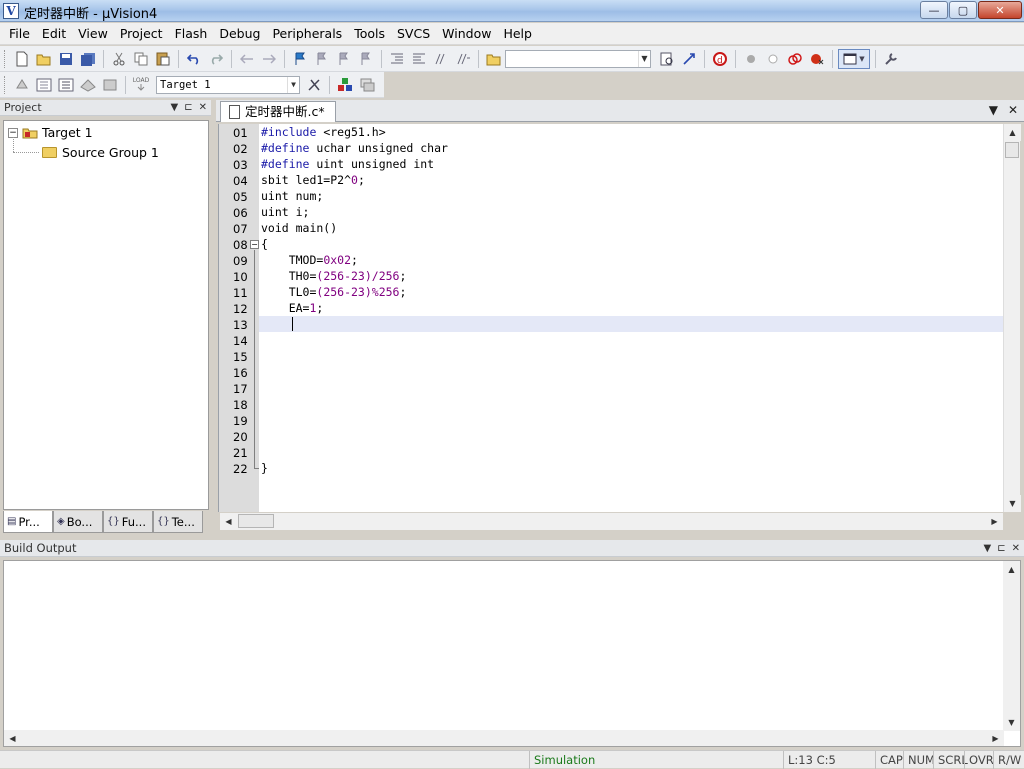 The image size is (1024, 769). Describe the element at coordinates (239, 34) in the screenshot. I see `menu-debug: Debug` at that location.